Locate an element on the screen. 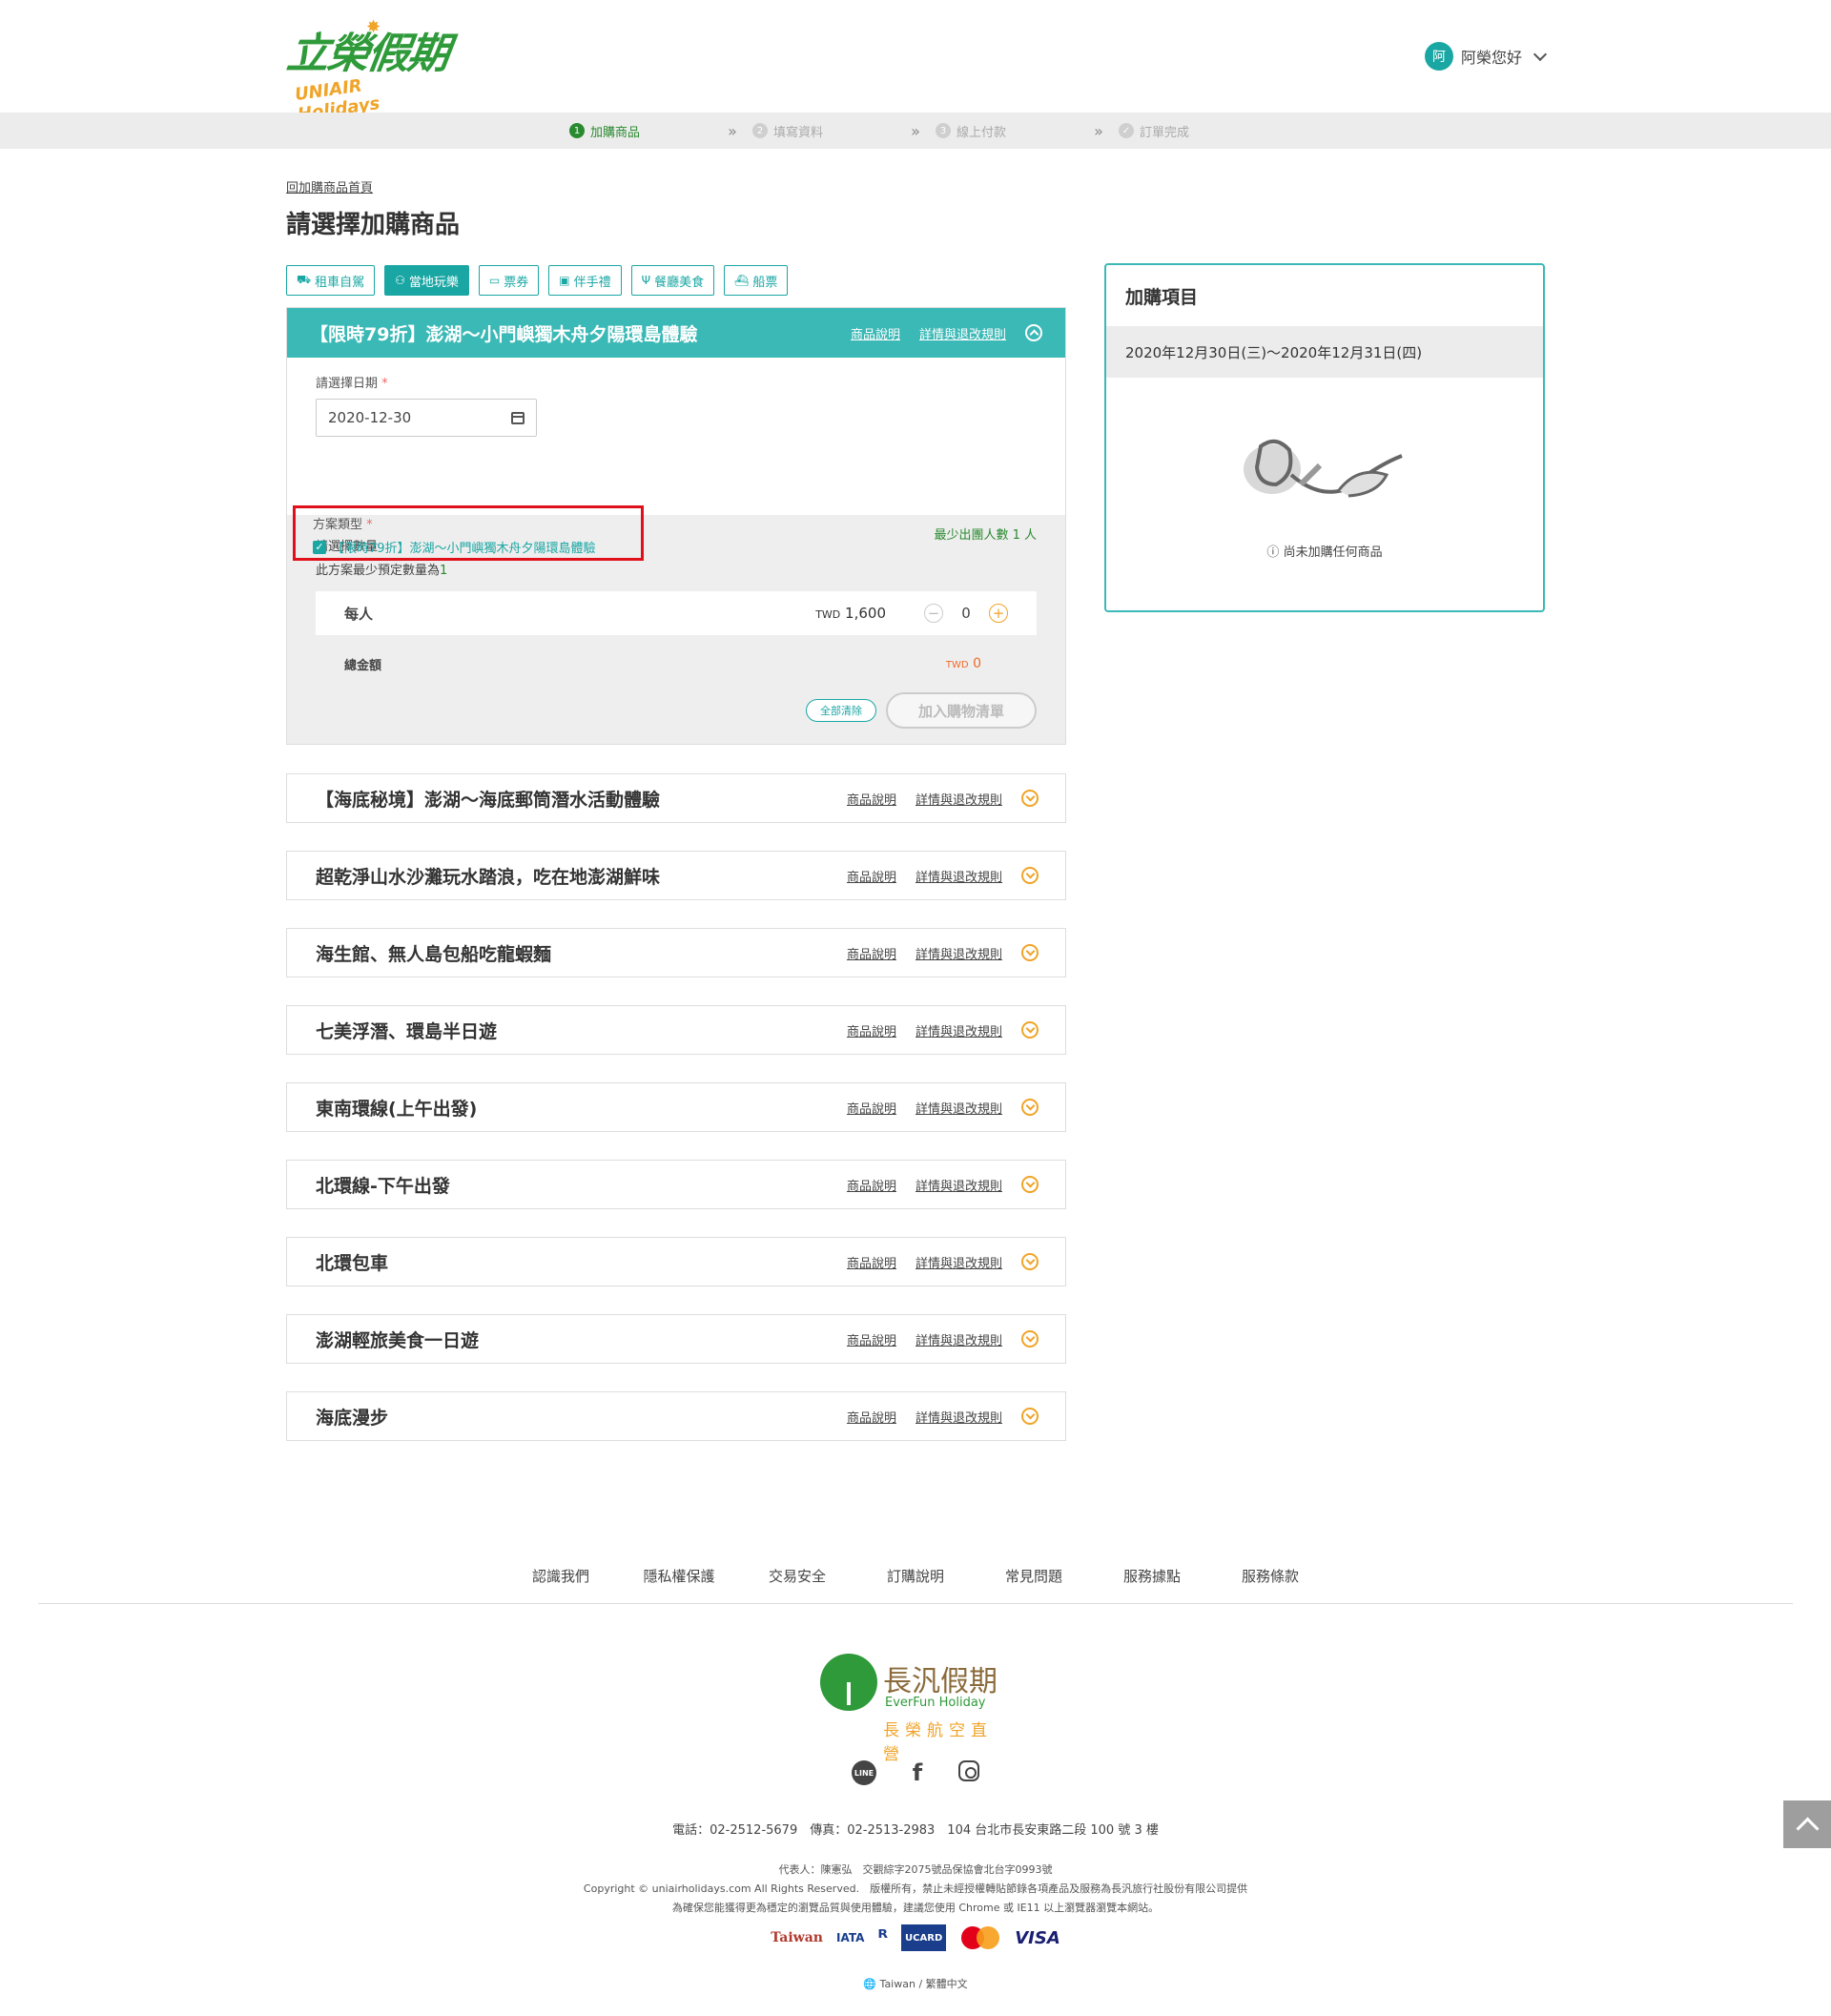  decrease-button: − is located at coordinates (934, 614).